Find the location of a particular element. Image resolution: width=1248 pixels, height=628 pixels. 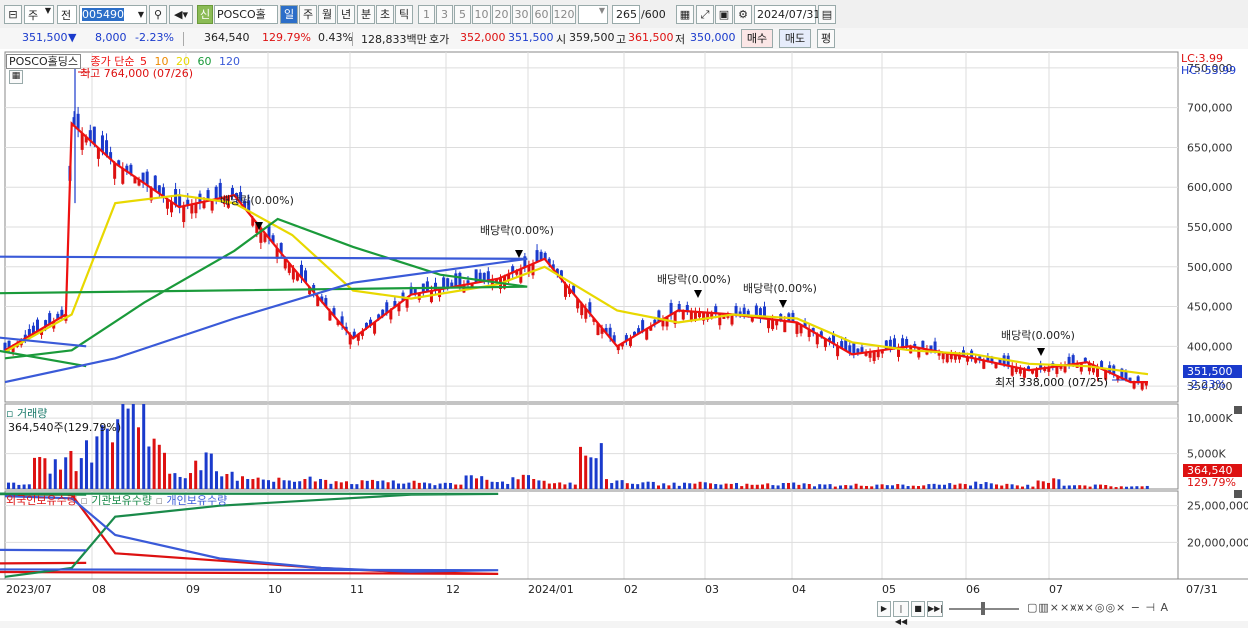

y-tick-label: 700,000 is located at coordinates (1210, 108).